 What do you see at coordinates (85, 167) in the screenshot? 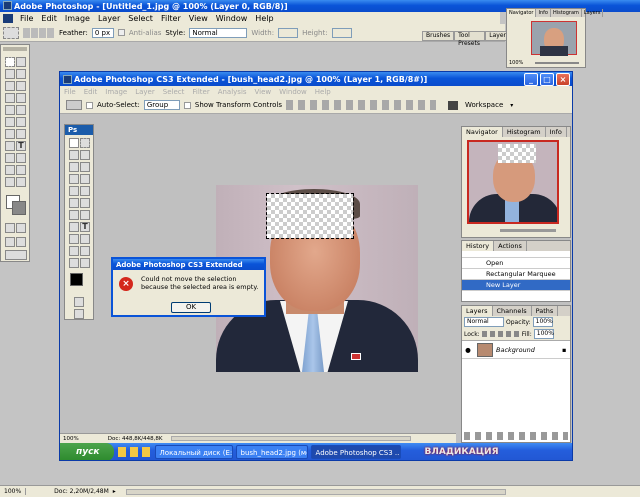
I see `cs3-slice-tool-icon` at bounding box center [85, 167].